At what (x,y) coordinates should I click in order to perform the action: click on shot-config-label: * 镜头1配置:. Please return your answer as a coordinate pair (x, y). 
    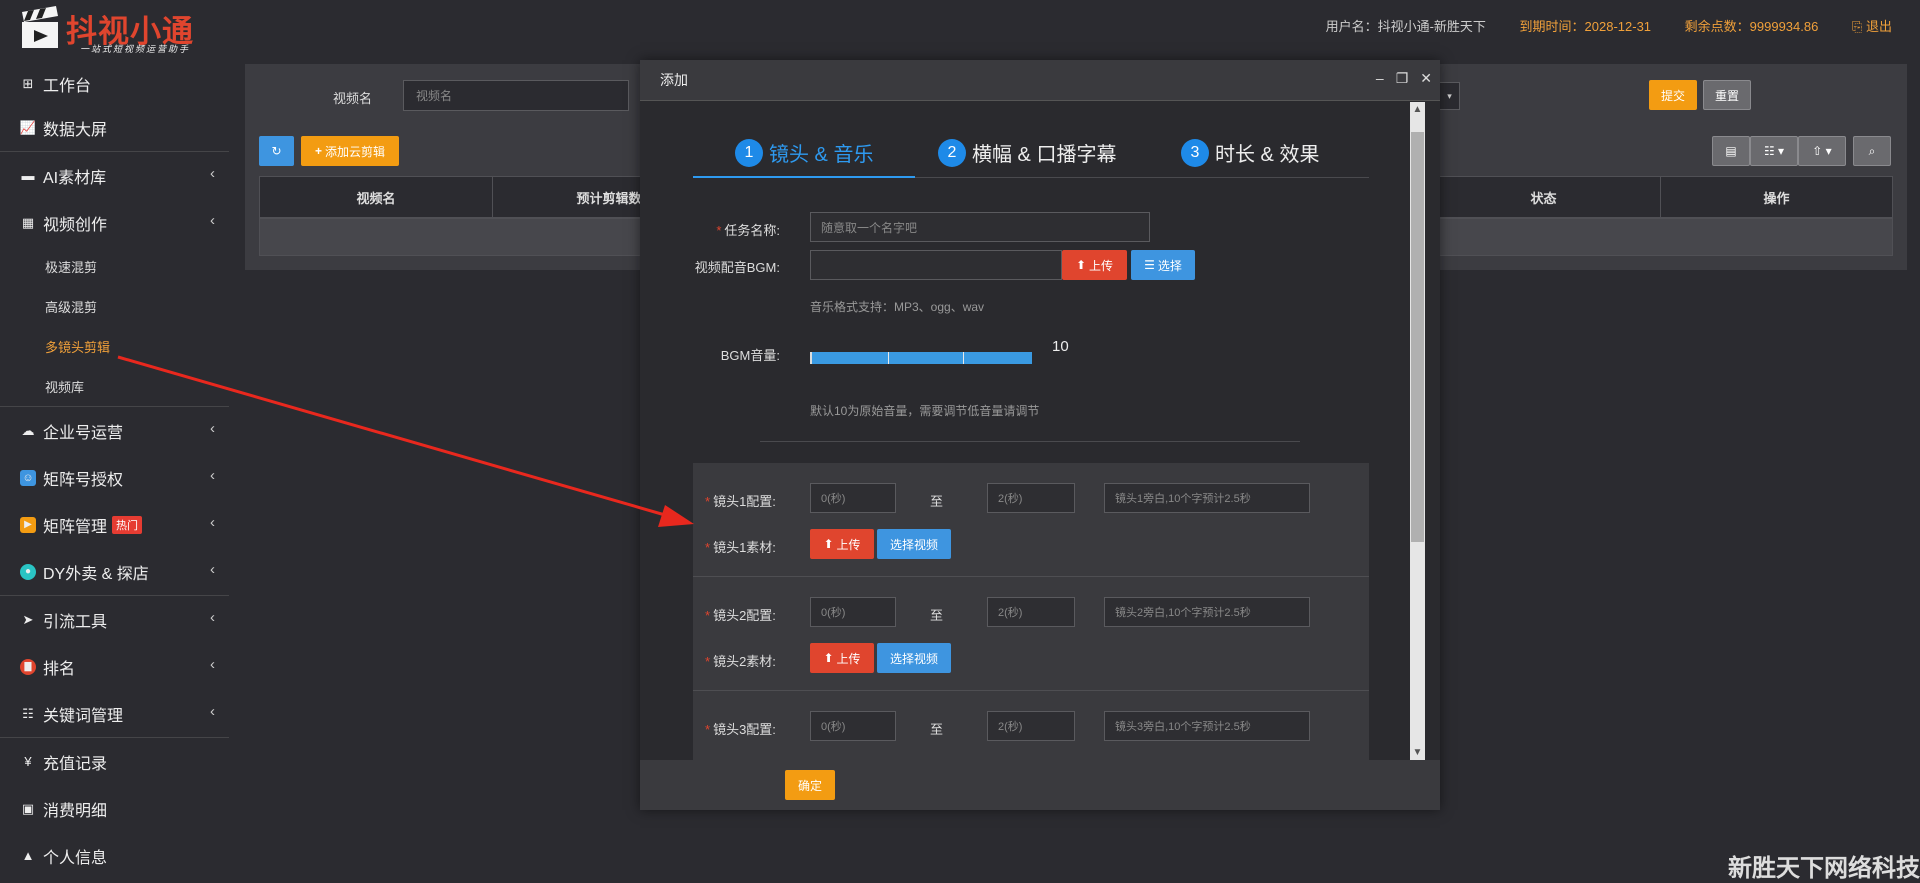
    Looking at the image, I should click on (740, 501).